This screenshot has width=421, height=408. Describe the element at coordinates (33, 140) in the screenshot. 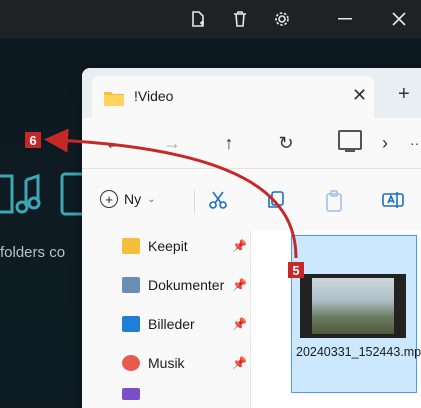

I see `step-badge-target: 6` at that location.